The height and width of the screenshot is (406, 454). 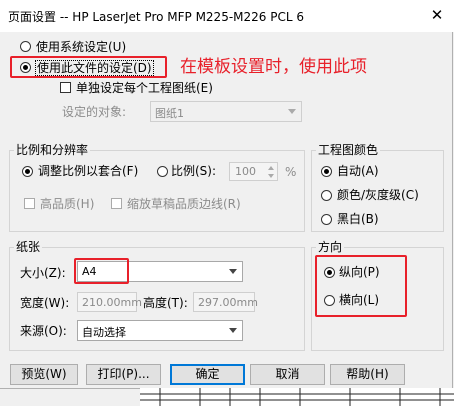 What do you see at coordinates (358, 171) in the screenshot?
I see `color-auto-label: 自动(A)` at bounding box center [358, 171].